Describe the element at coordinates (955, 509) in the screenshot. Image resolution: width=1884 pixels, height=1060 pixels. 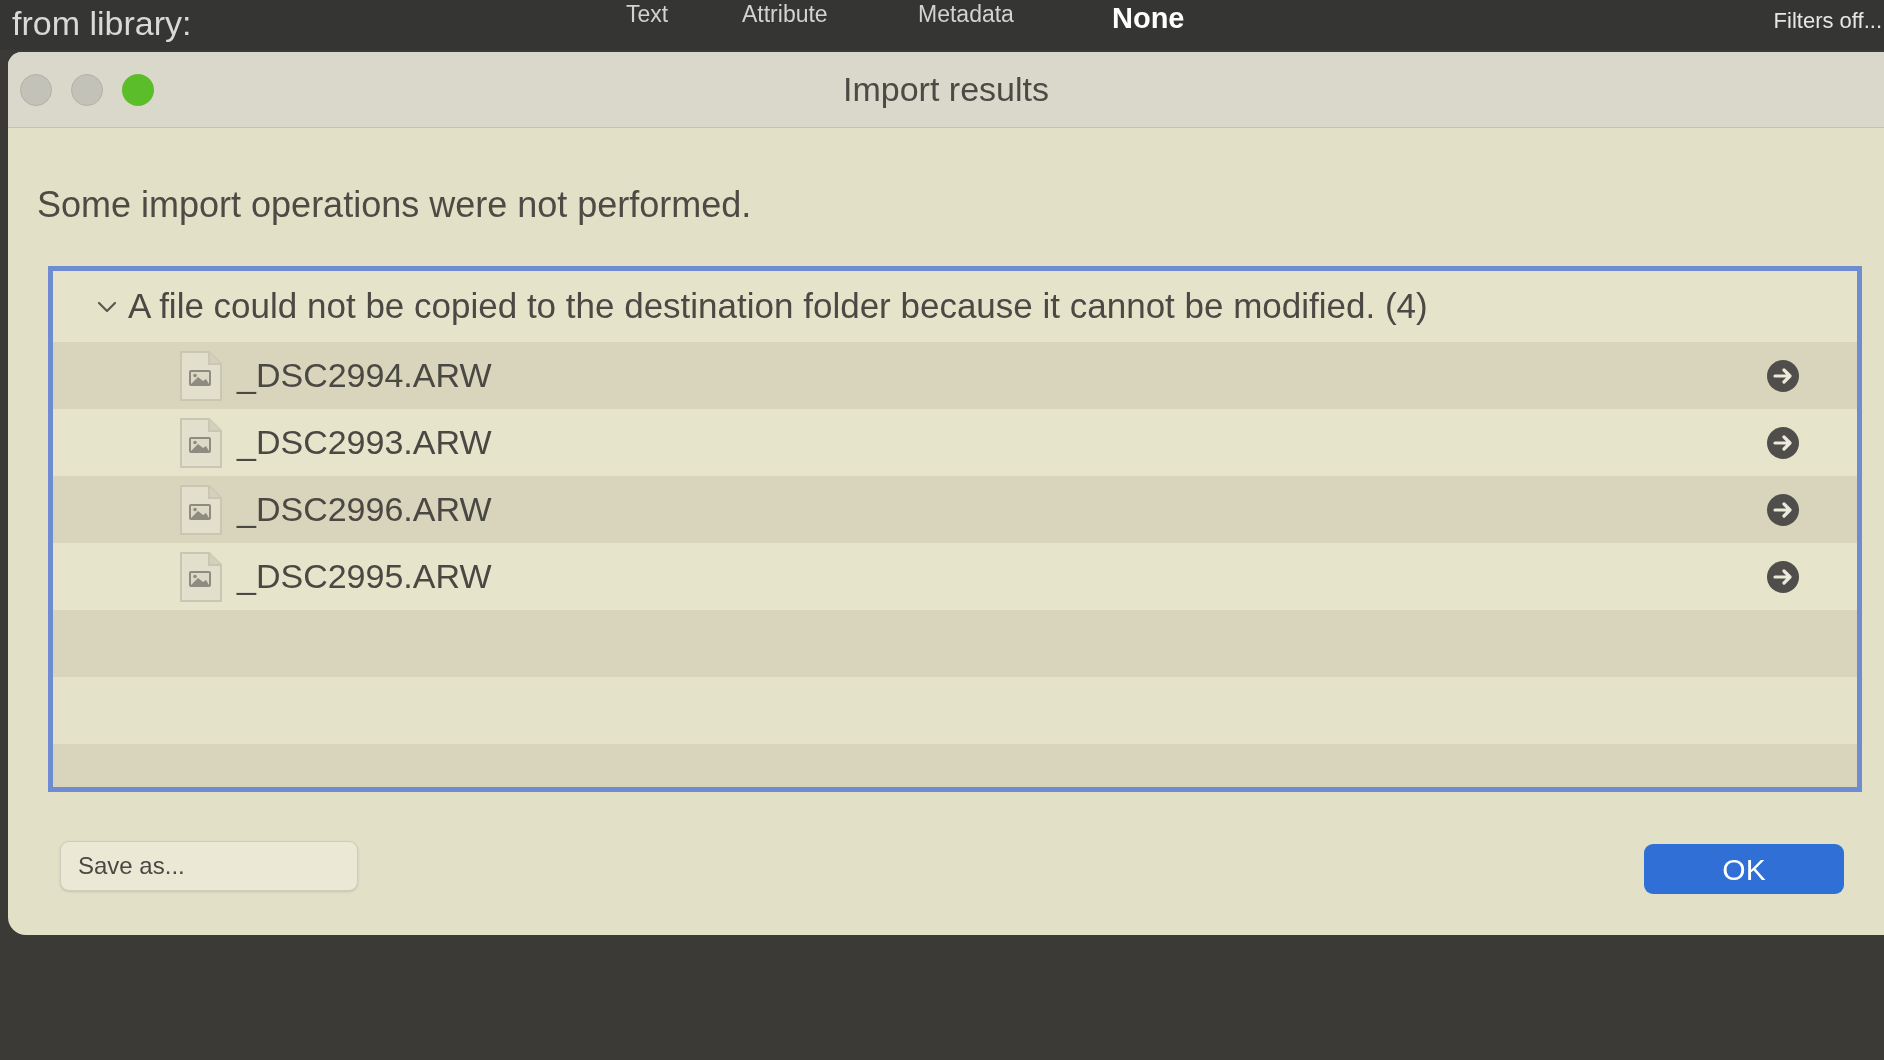
I see `file-row: _DSC2996.ARW` at that location.